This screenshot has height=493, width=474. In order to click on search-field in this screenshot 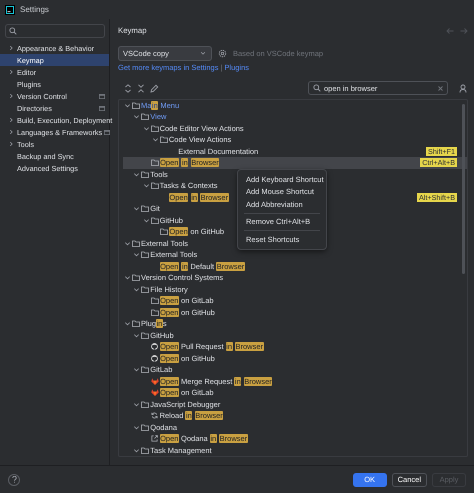, I will do `click(55, 31)`.